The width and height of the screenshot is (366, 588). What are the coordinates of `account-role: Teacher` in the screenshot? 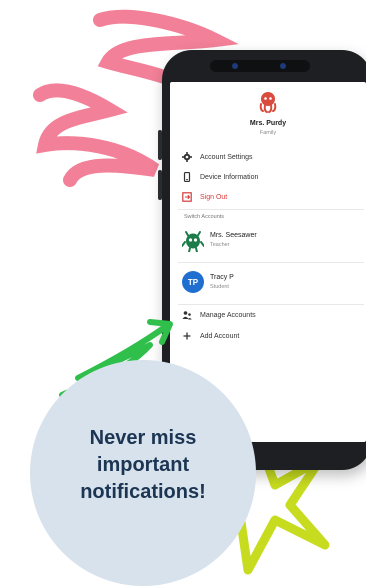 It's located at (220, 245).